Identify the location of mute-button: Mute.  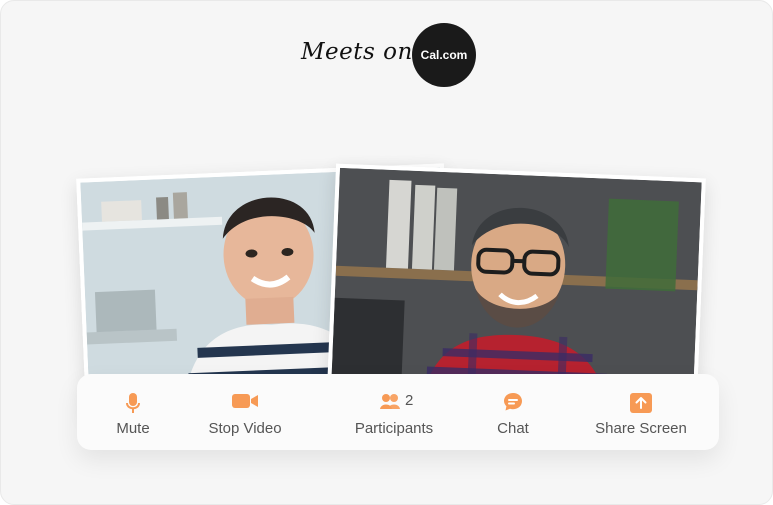
(133, 412).